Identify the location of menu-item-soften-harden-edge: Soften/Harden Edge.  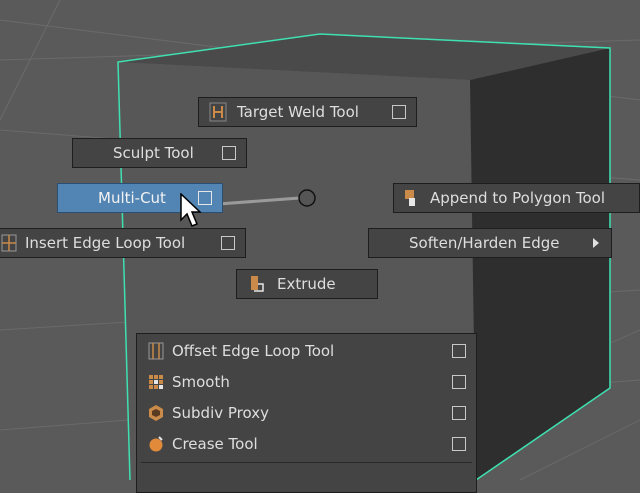
(490, 243).